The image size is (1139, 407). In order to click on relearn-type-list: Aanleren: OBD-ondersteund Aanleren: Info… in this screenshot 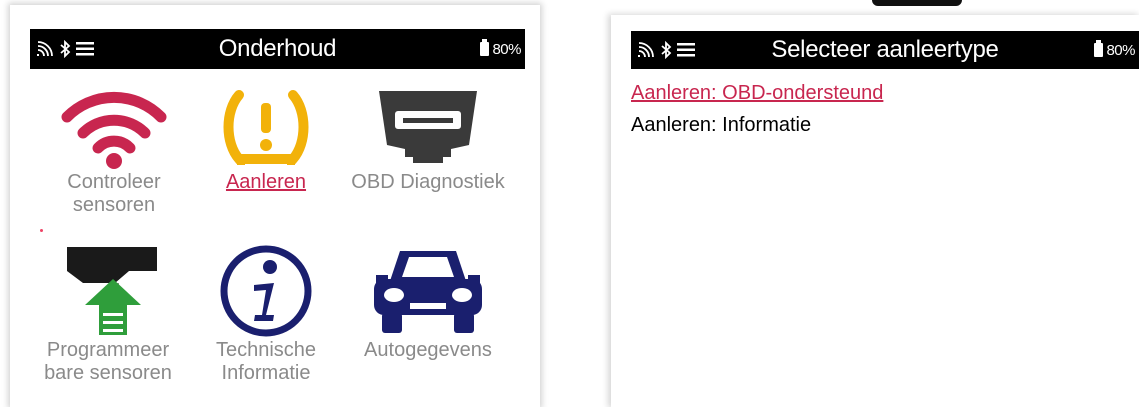, I will do `click(757, 109)`.